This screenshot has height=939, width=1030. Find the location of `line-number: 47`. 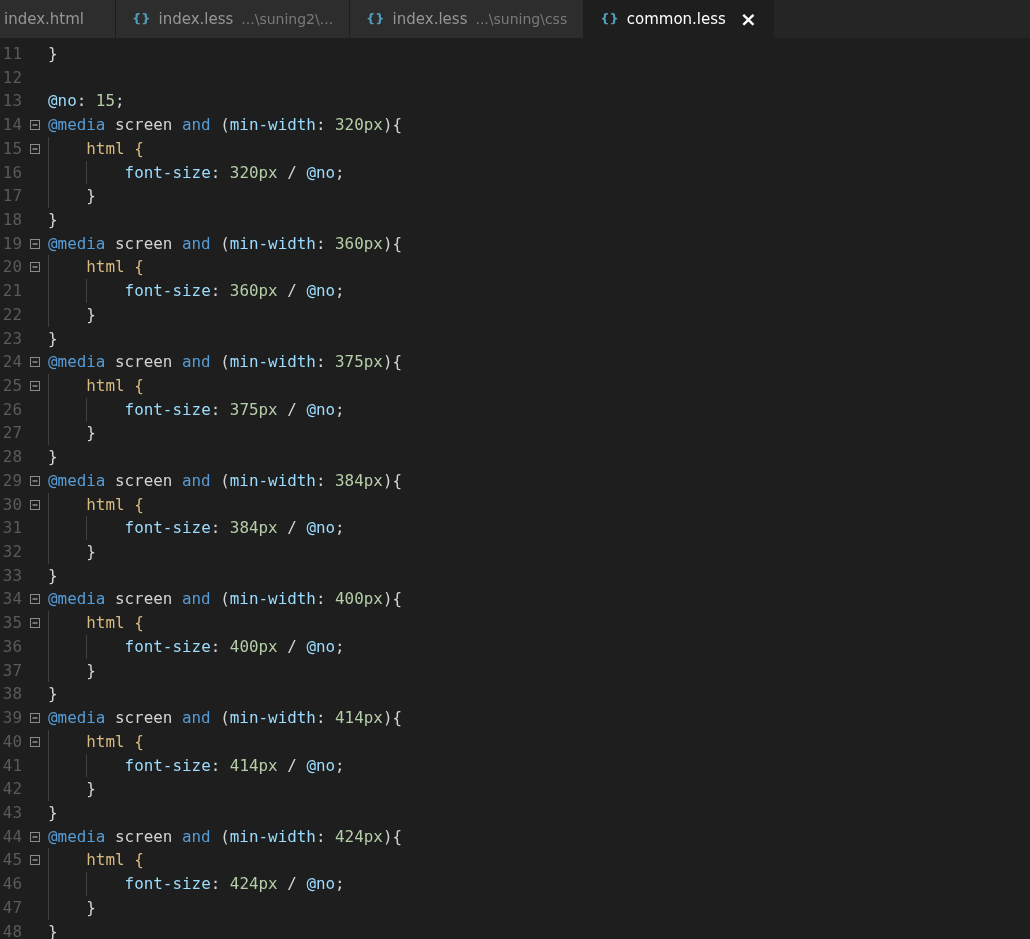

line-number: 47 is located at coordinates (11, 907).